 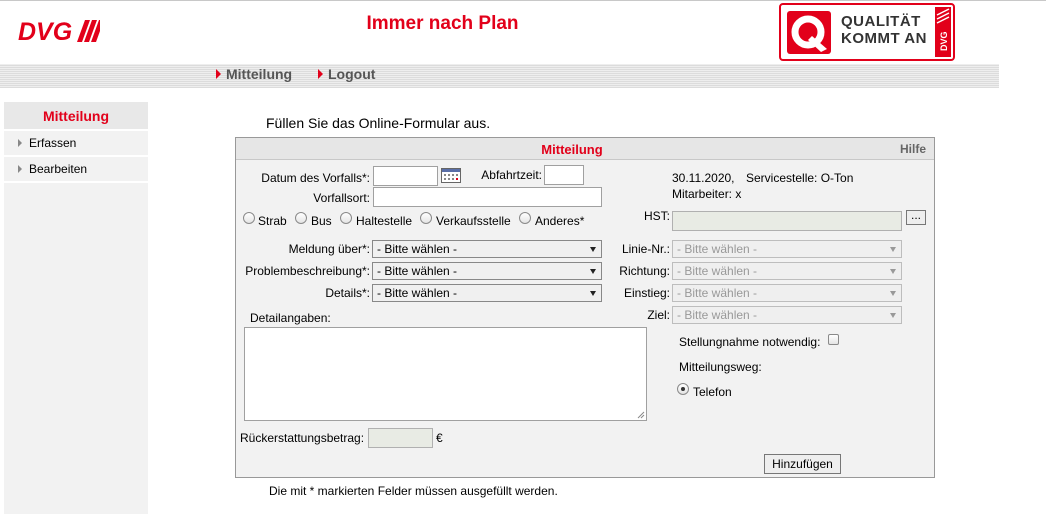 I want to click on radio-strab-label: Strab, so click(x=272, y=221).